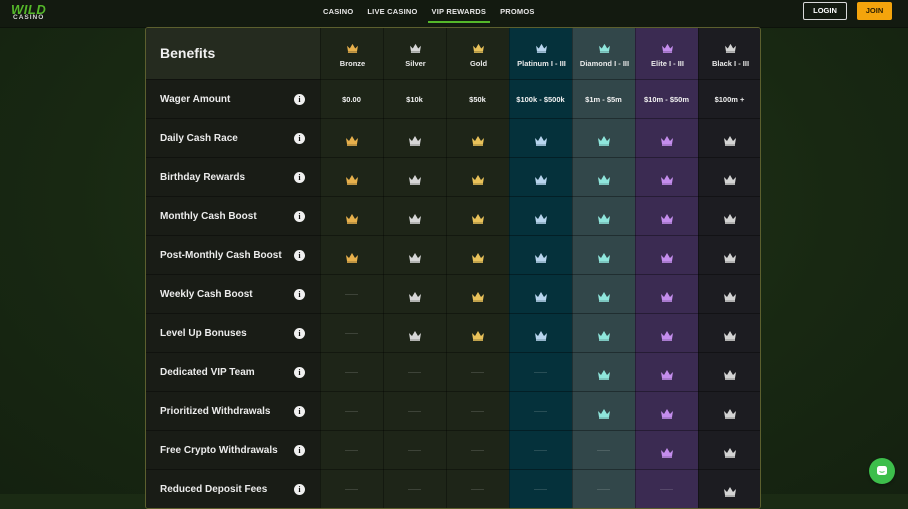 The height and width of the screenshot is (509, 908). Describe the element at coordinates (667, 53) in the screenshot. I see `tier-header: Elite I - III` at that location.